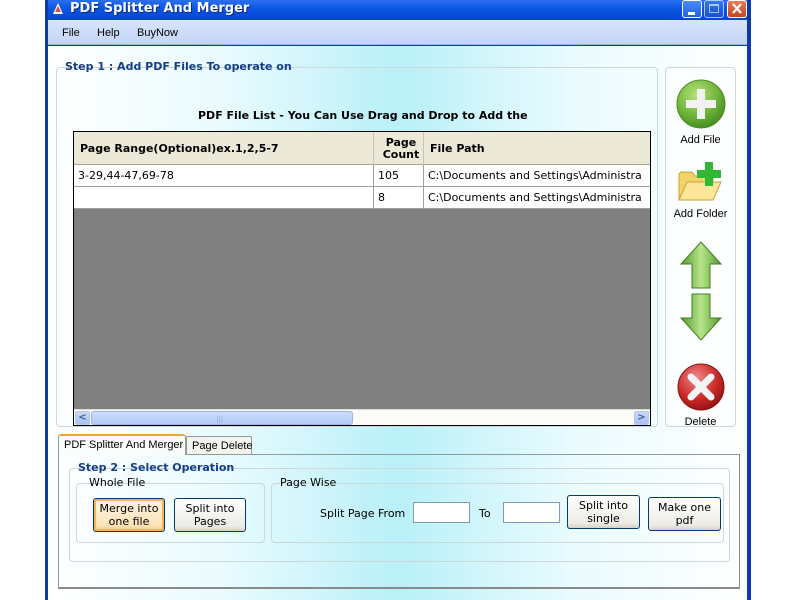 The height and width of the screenshot is (600, 800). I want to click on close-button, so click(737, 9).